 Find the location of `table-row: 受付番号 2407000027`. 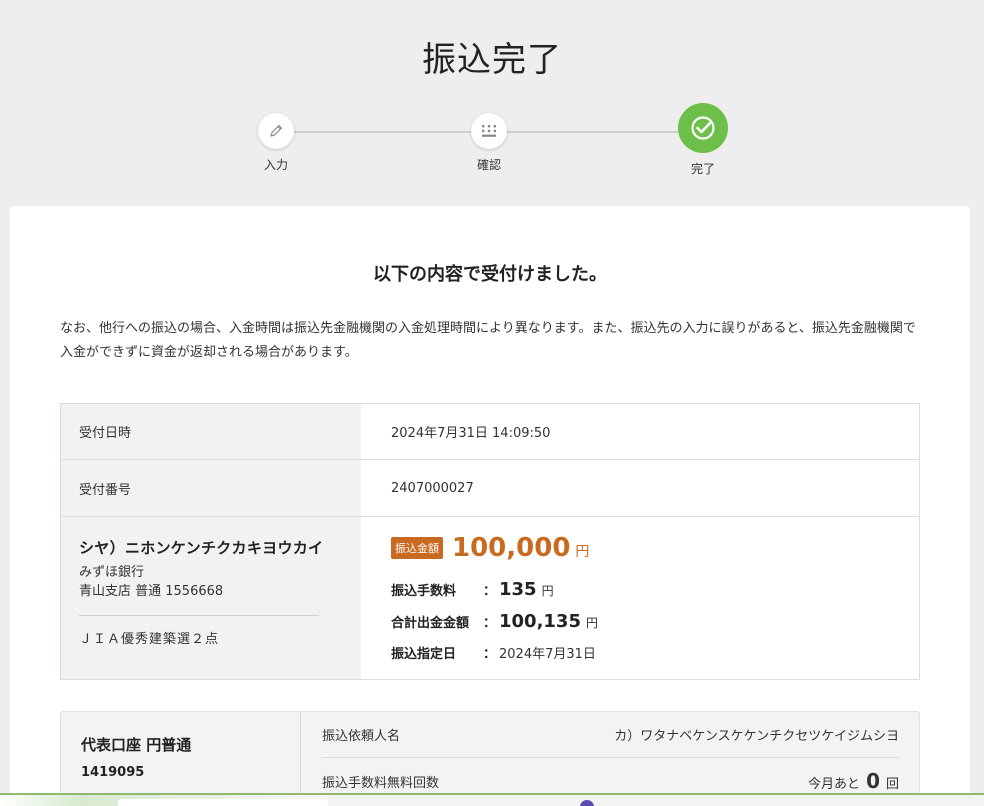

table-row: 受付番号 2407000027 is located at coordinates (490, 488).